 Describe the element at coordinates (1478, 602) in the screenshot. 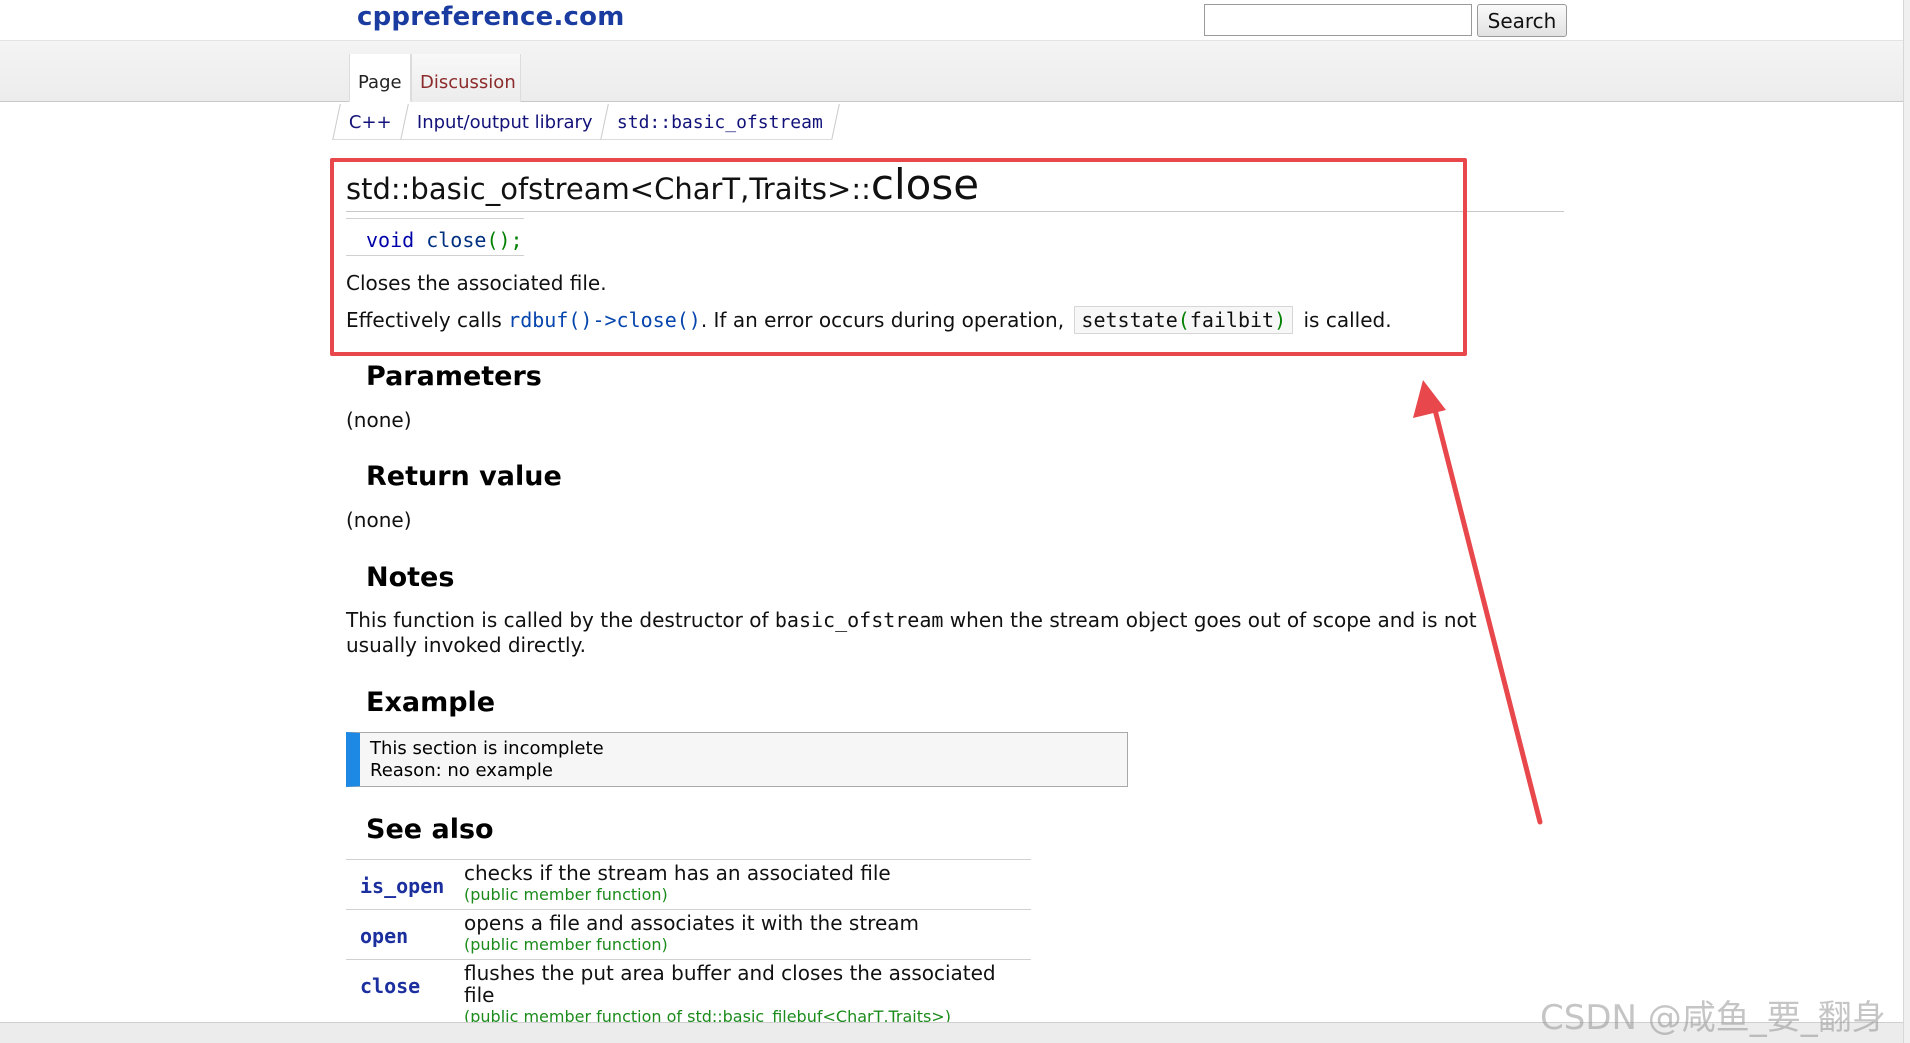

I see `annotation-arrow-icon` at that location.